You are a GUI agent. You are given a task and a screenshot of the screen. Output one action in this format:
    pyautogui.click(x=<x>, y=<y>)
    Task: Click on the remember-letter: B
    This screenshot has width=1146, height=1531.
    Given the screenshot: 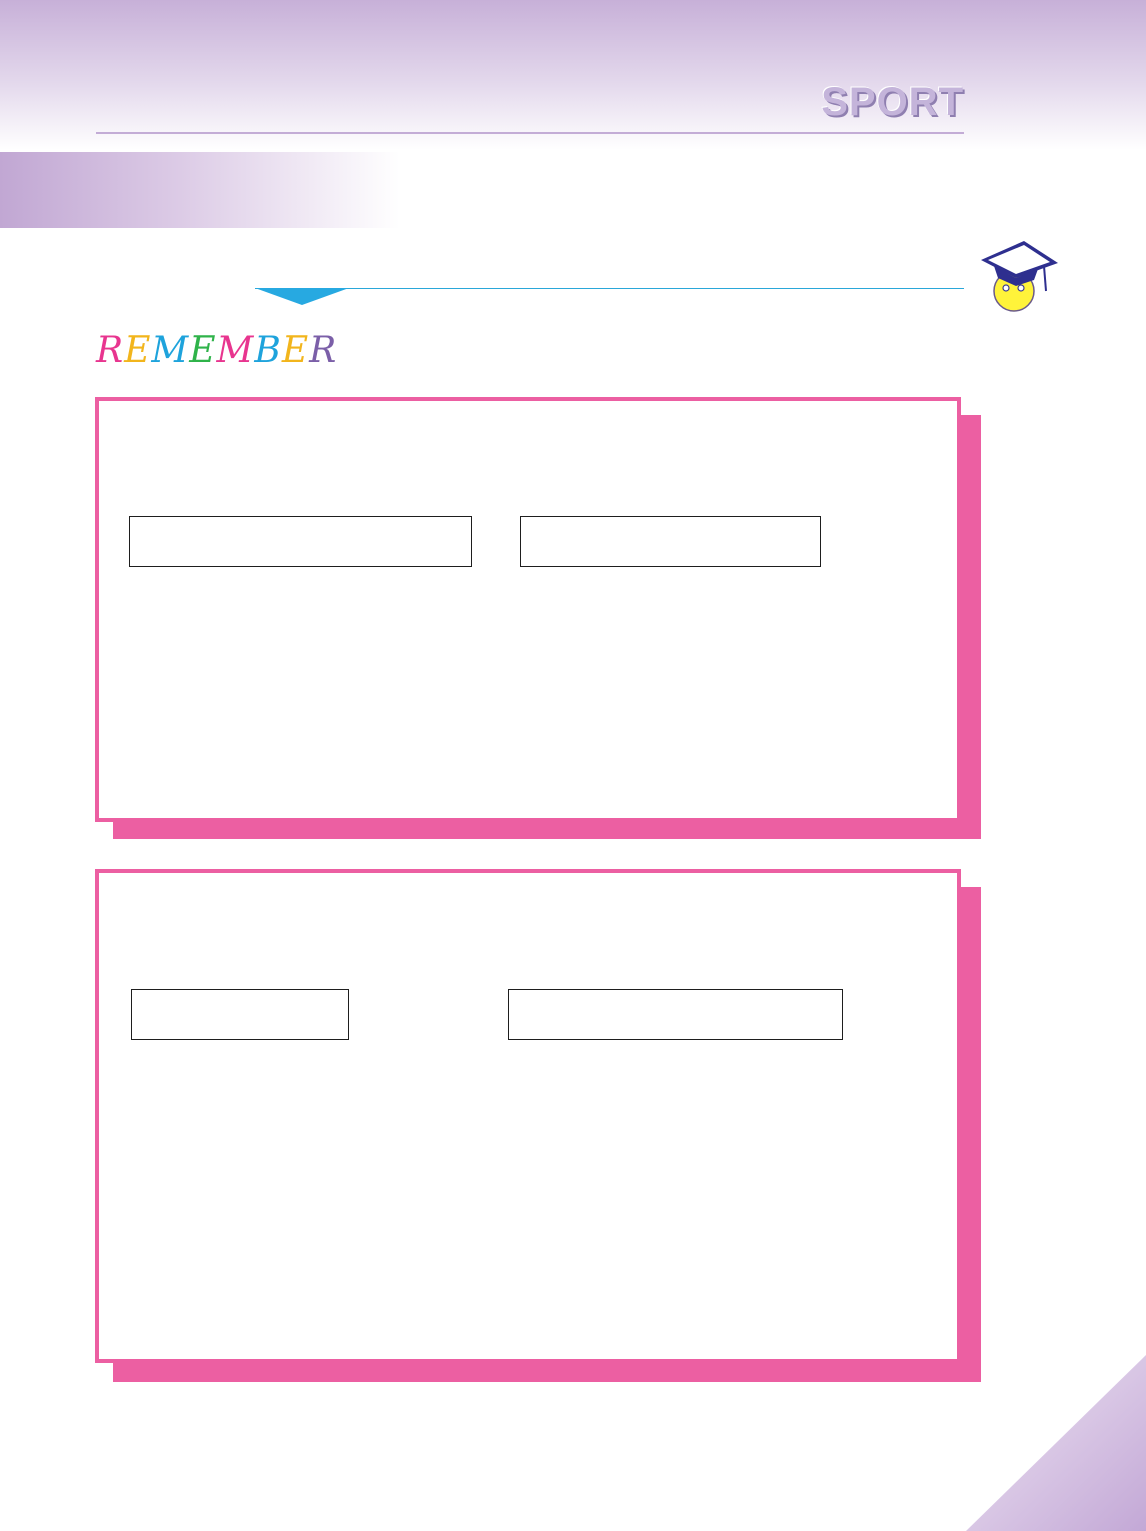 What is the action you would take?
    pyautogui.click(x=268, y=350)
    